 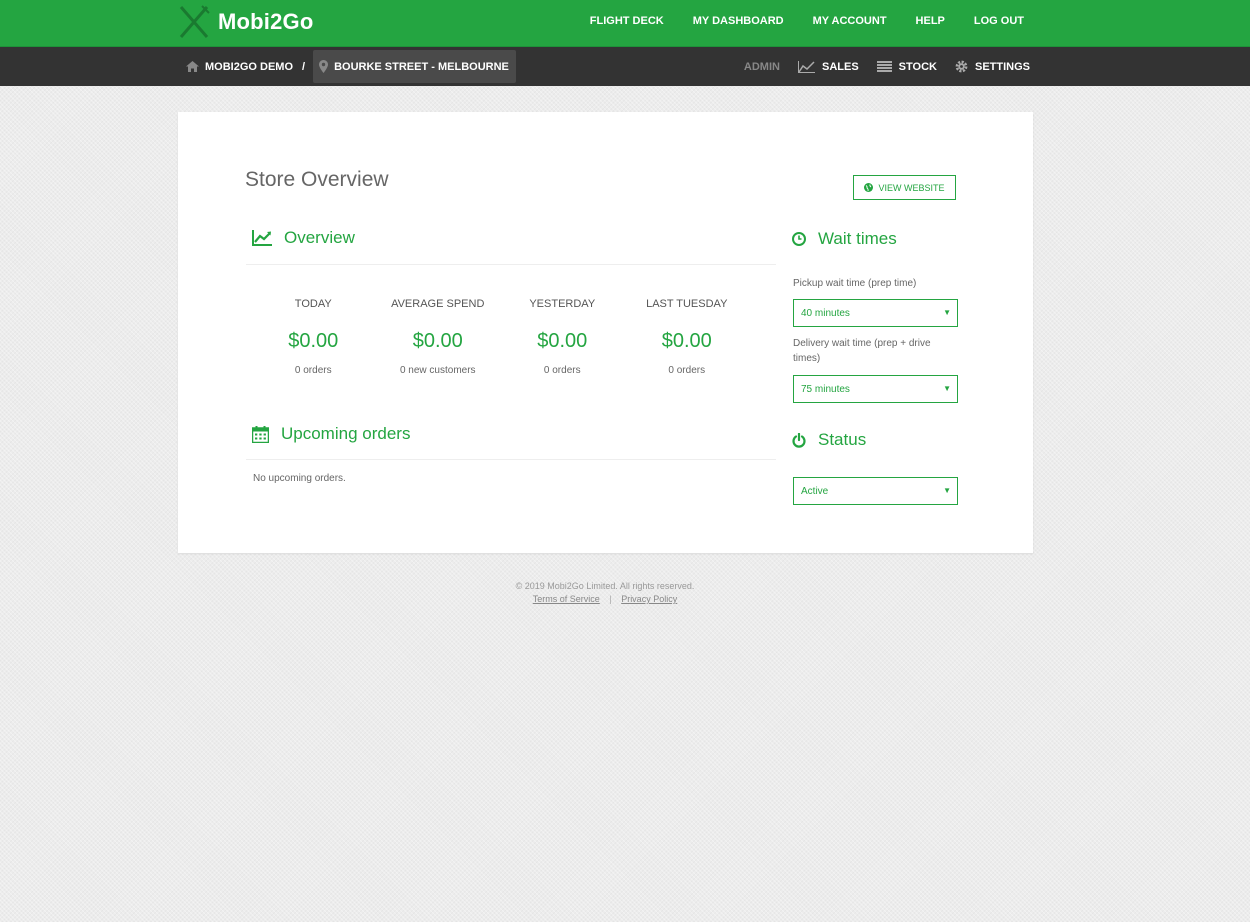 What do you see at coordinates (437, 370) in the screenshot?
I see `stat-sub: 0 new customers` at bounding box center [437, 370].